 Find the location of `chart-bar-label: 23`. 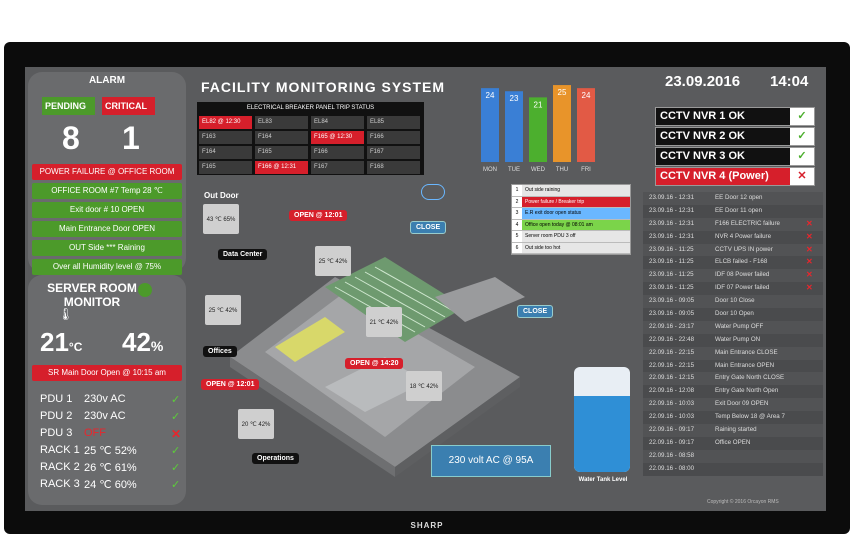

chart-bar-label: 23 is located at coordinates (514, 98).